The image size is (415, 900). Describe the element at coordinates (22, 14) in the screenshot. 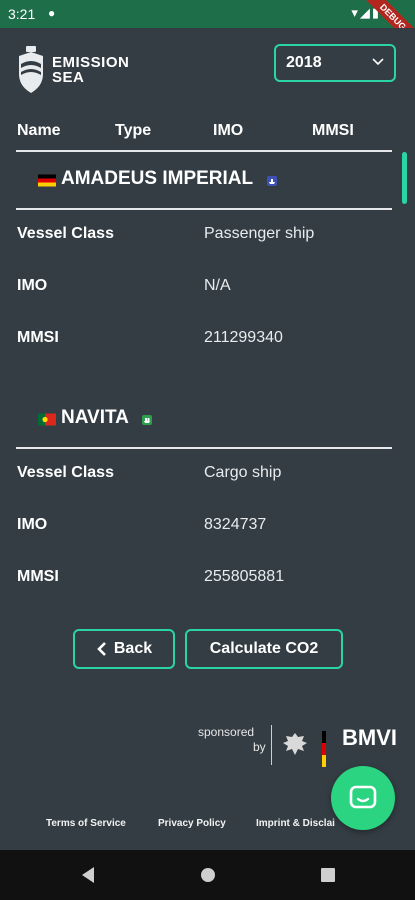

I see `status-time: 3:21` at that location.